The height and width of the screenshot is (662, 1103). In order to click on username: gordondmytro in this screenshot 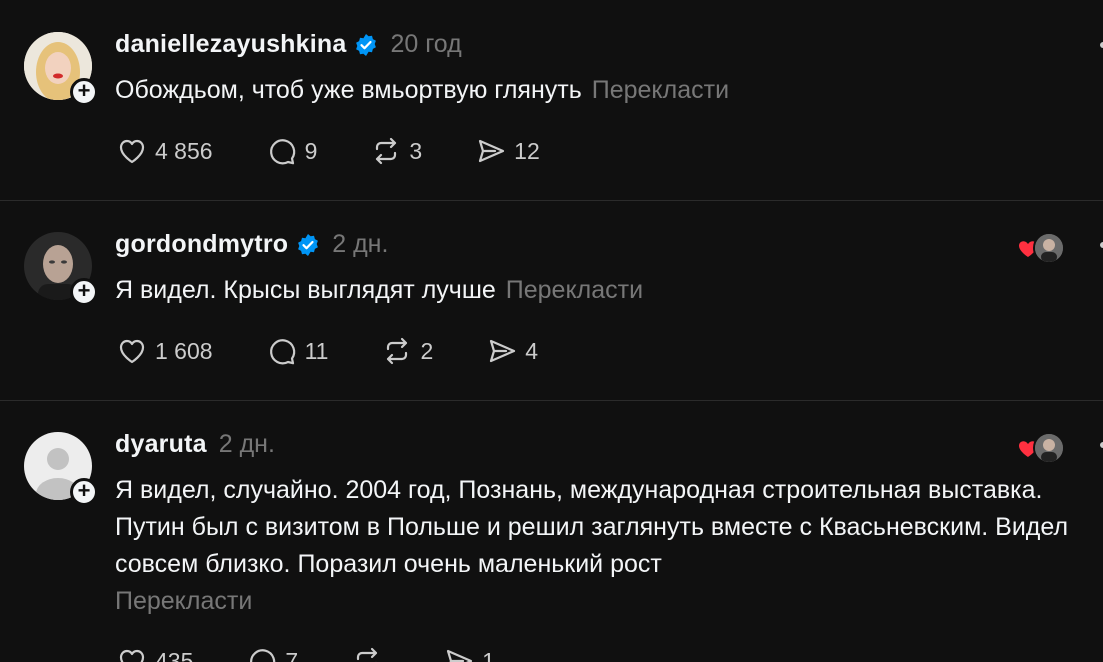, I will do `click(201, 244)`.